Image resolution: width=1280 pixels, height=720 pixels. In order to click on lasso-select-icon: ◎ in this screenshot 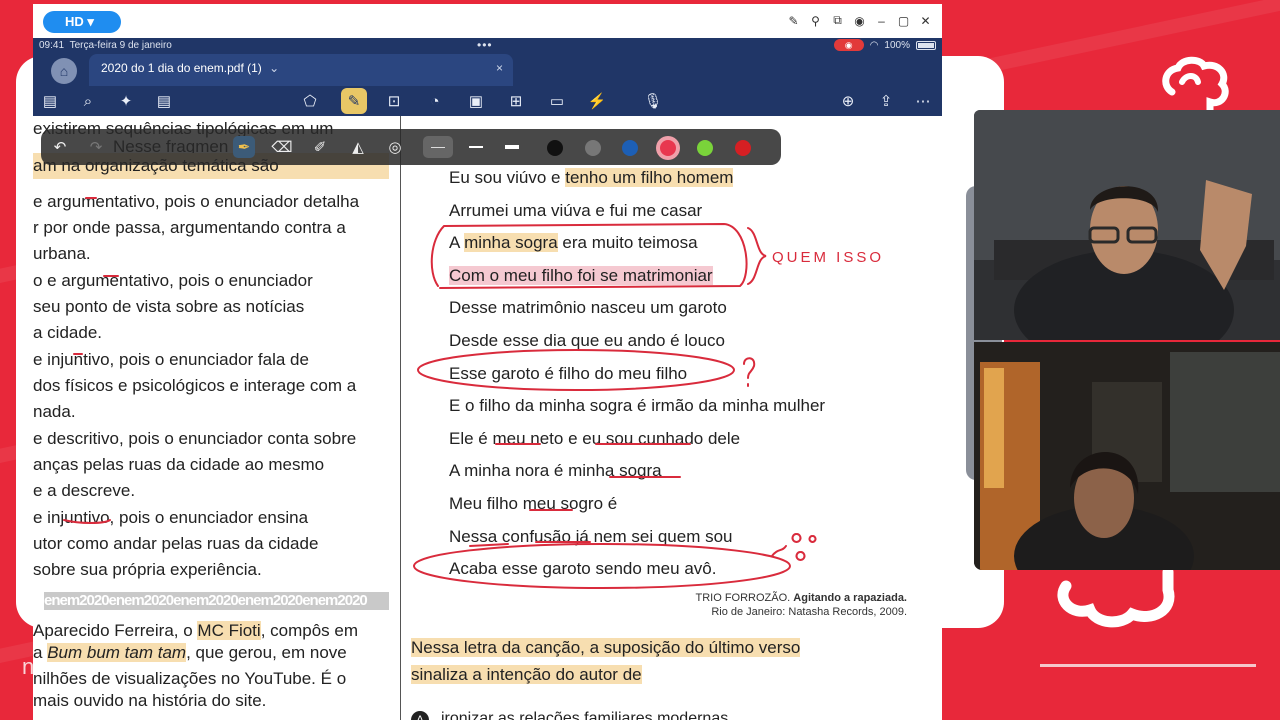, I will do `click(395, 147)`.